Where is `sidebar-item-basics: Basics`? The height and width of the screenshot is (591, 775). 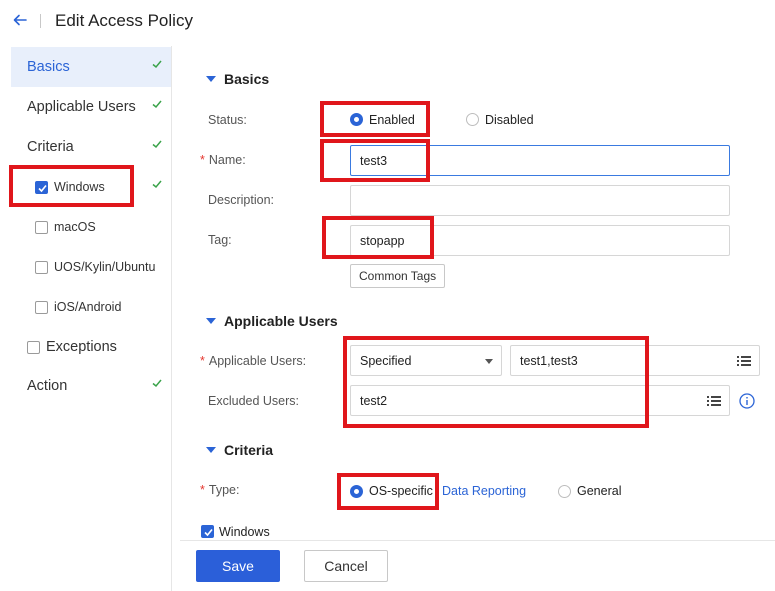 sidebar-item-basics: Basics is located at coordinates (91, 67).